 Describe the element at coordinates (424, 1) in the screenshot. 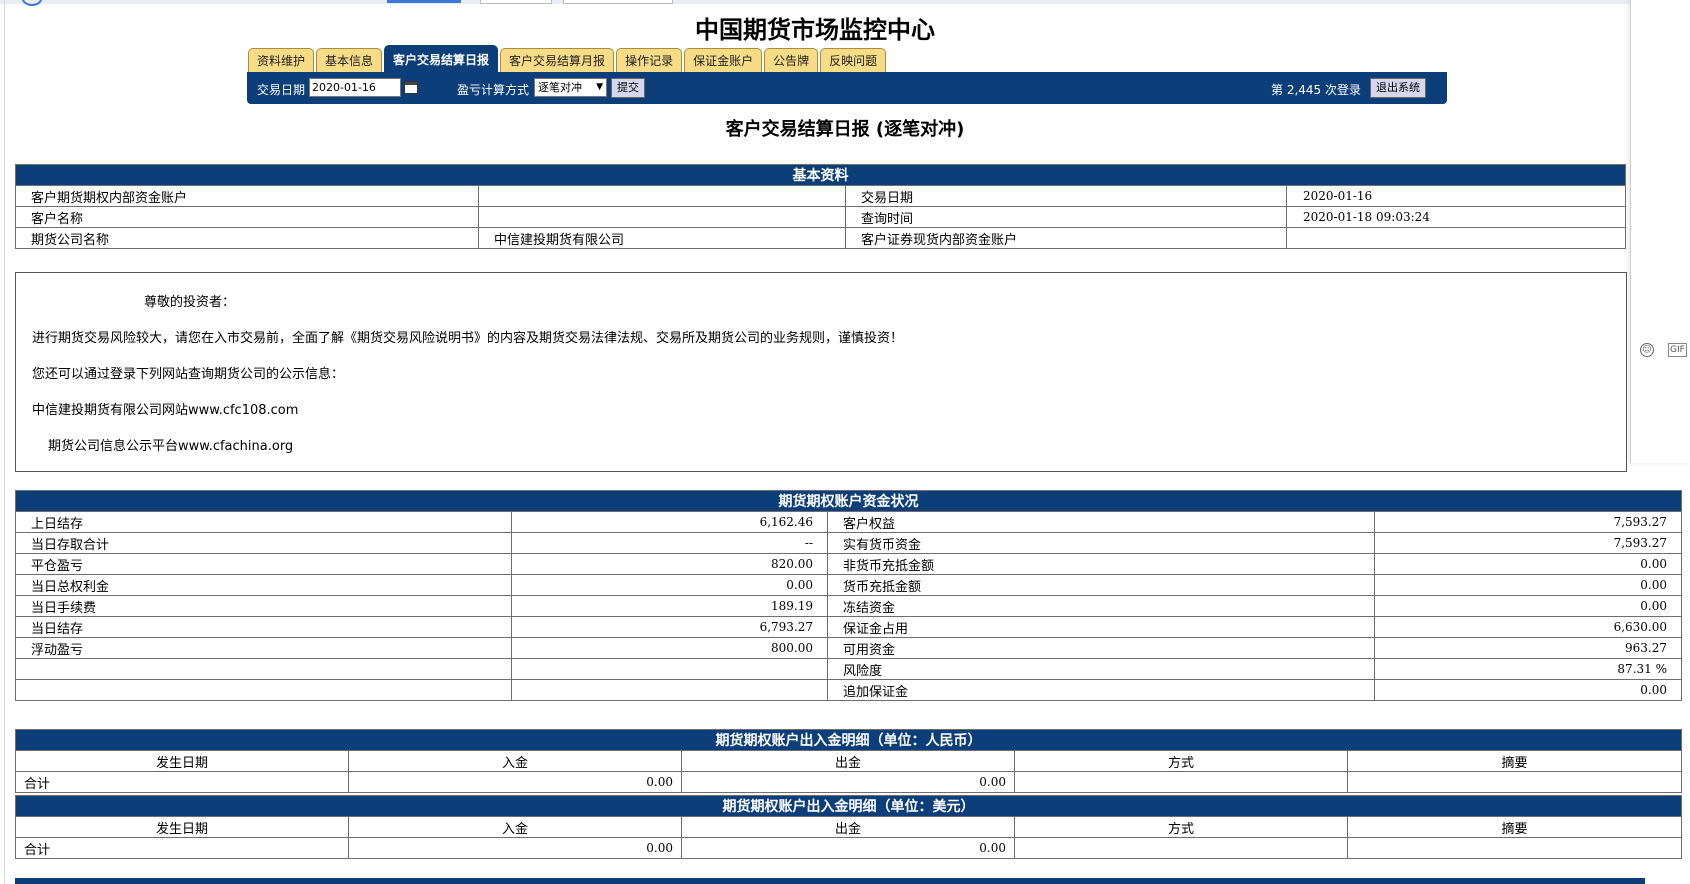

I see `browser-tab-indicator` at that location.